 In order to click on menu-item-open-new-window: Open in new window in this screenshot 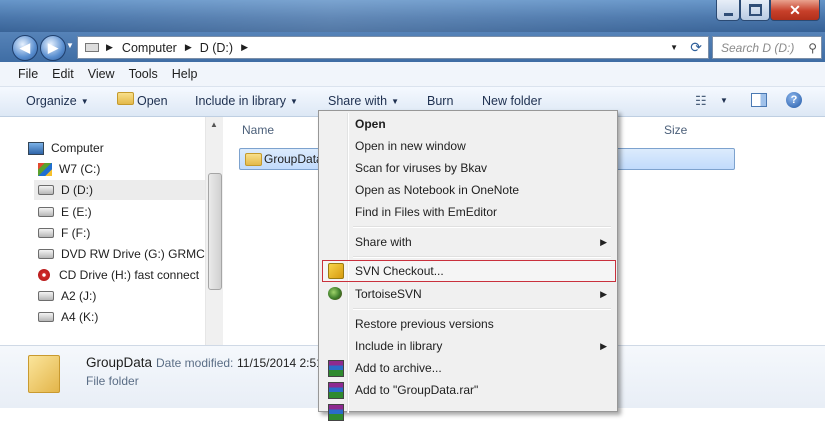, I will do `click(468, 146)`.